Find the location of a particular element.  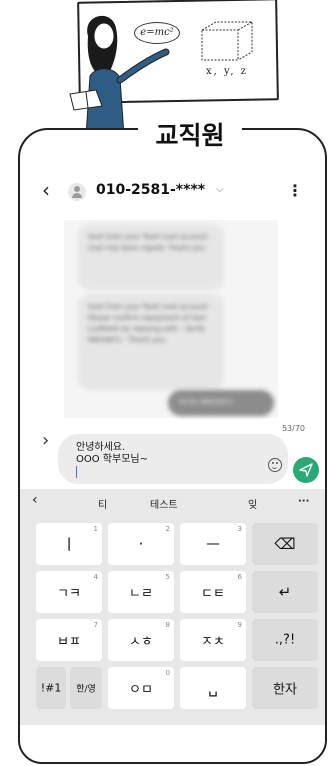

conversation-header: ‹ 010-2581-**** ⌵ ⋮ is located at coordinates (172, 191).